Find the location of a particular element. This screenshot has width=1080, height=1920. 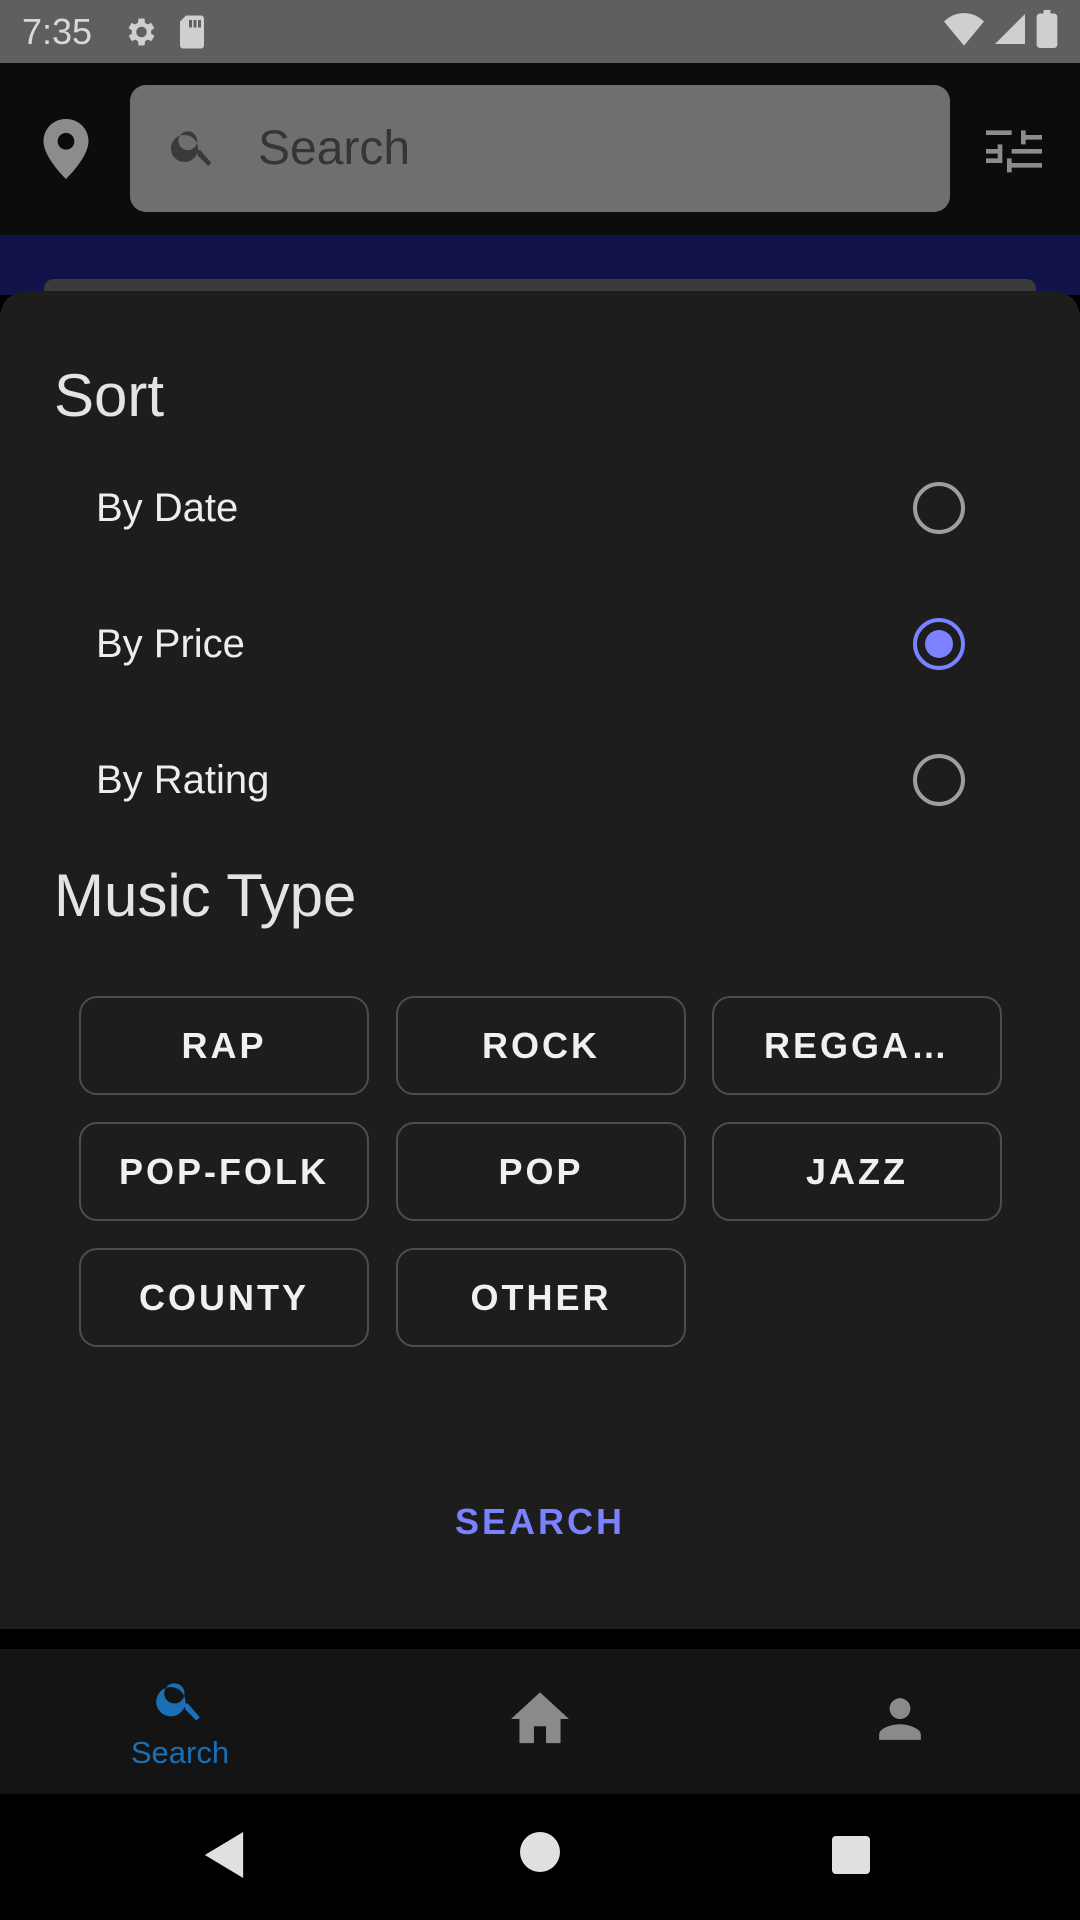

search-bar is located at coordinates (540, 148).